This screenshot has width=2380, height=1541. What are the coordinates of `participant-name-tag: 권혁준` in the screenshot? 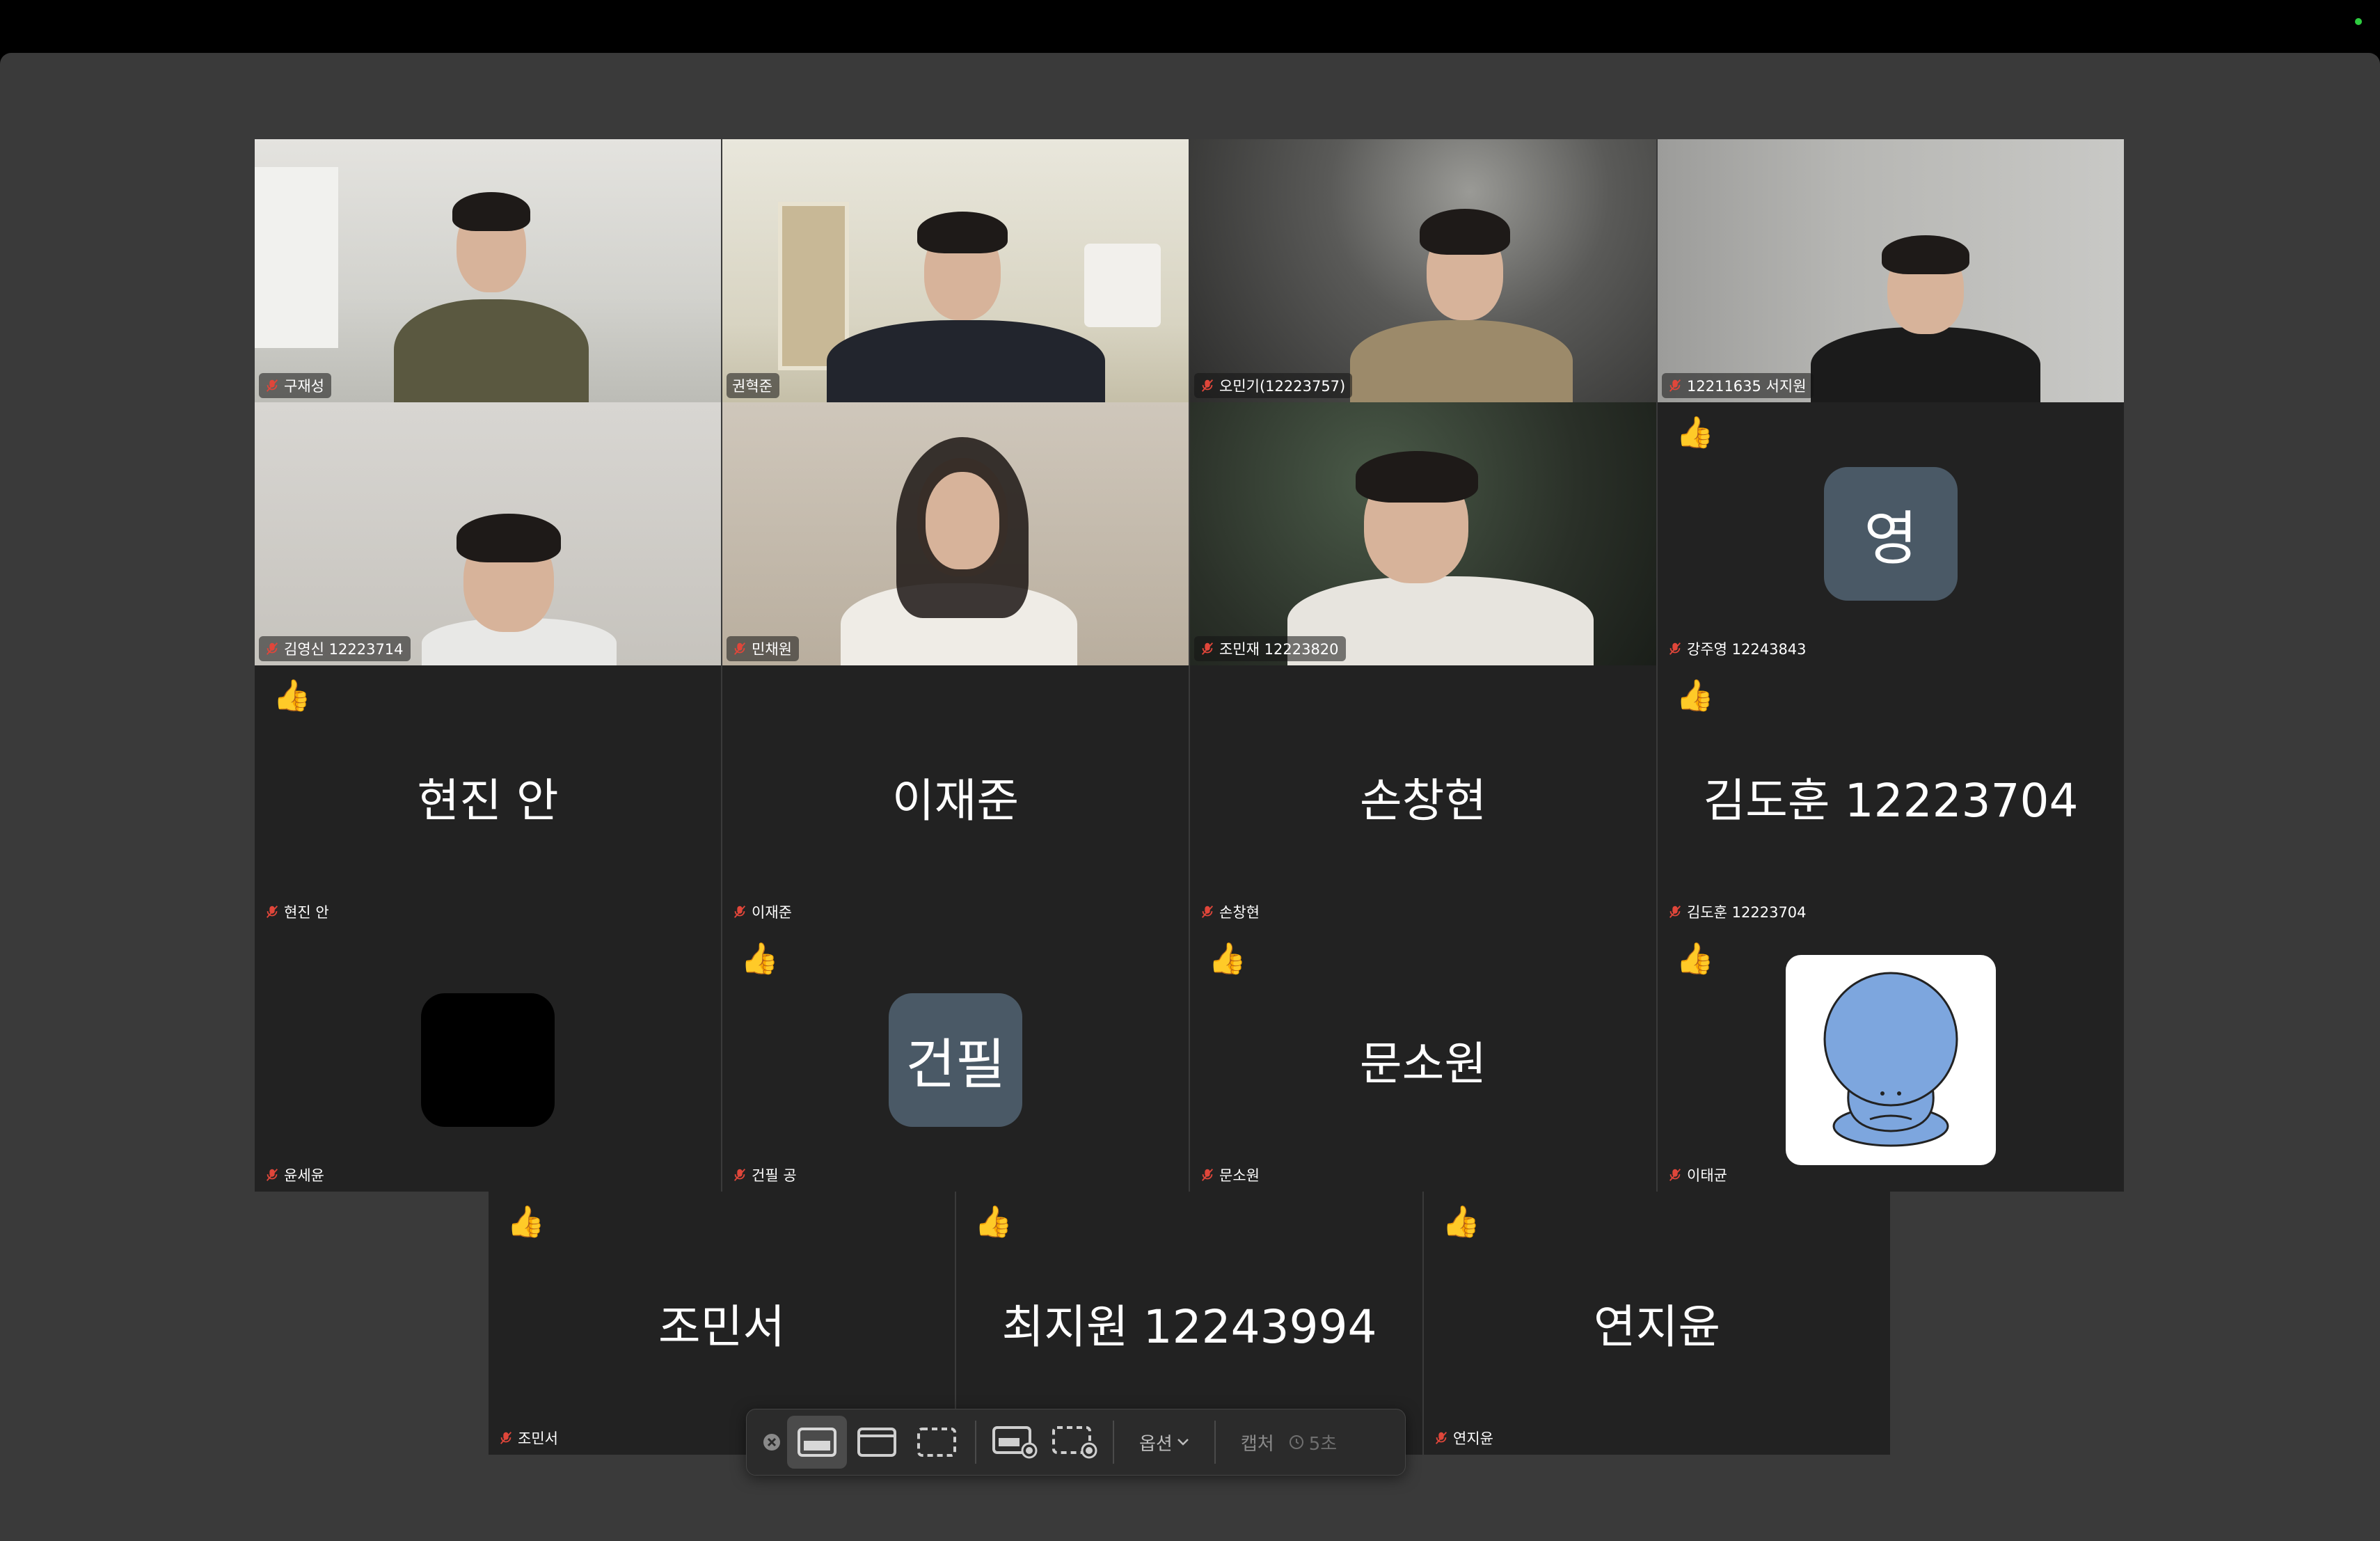 It's located at (753, 385).